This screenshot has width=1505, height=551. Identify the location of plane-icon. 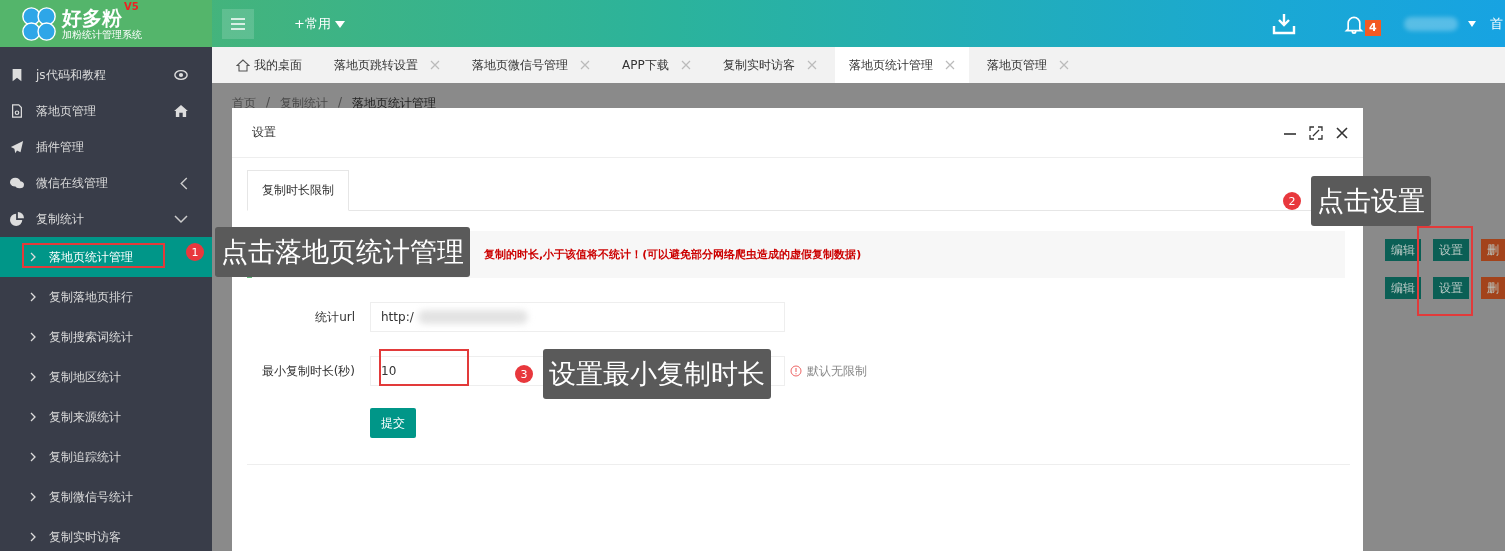
(17, 147).